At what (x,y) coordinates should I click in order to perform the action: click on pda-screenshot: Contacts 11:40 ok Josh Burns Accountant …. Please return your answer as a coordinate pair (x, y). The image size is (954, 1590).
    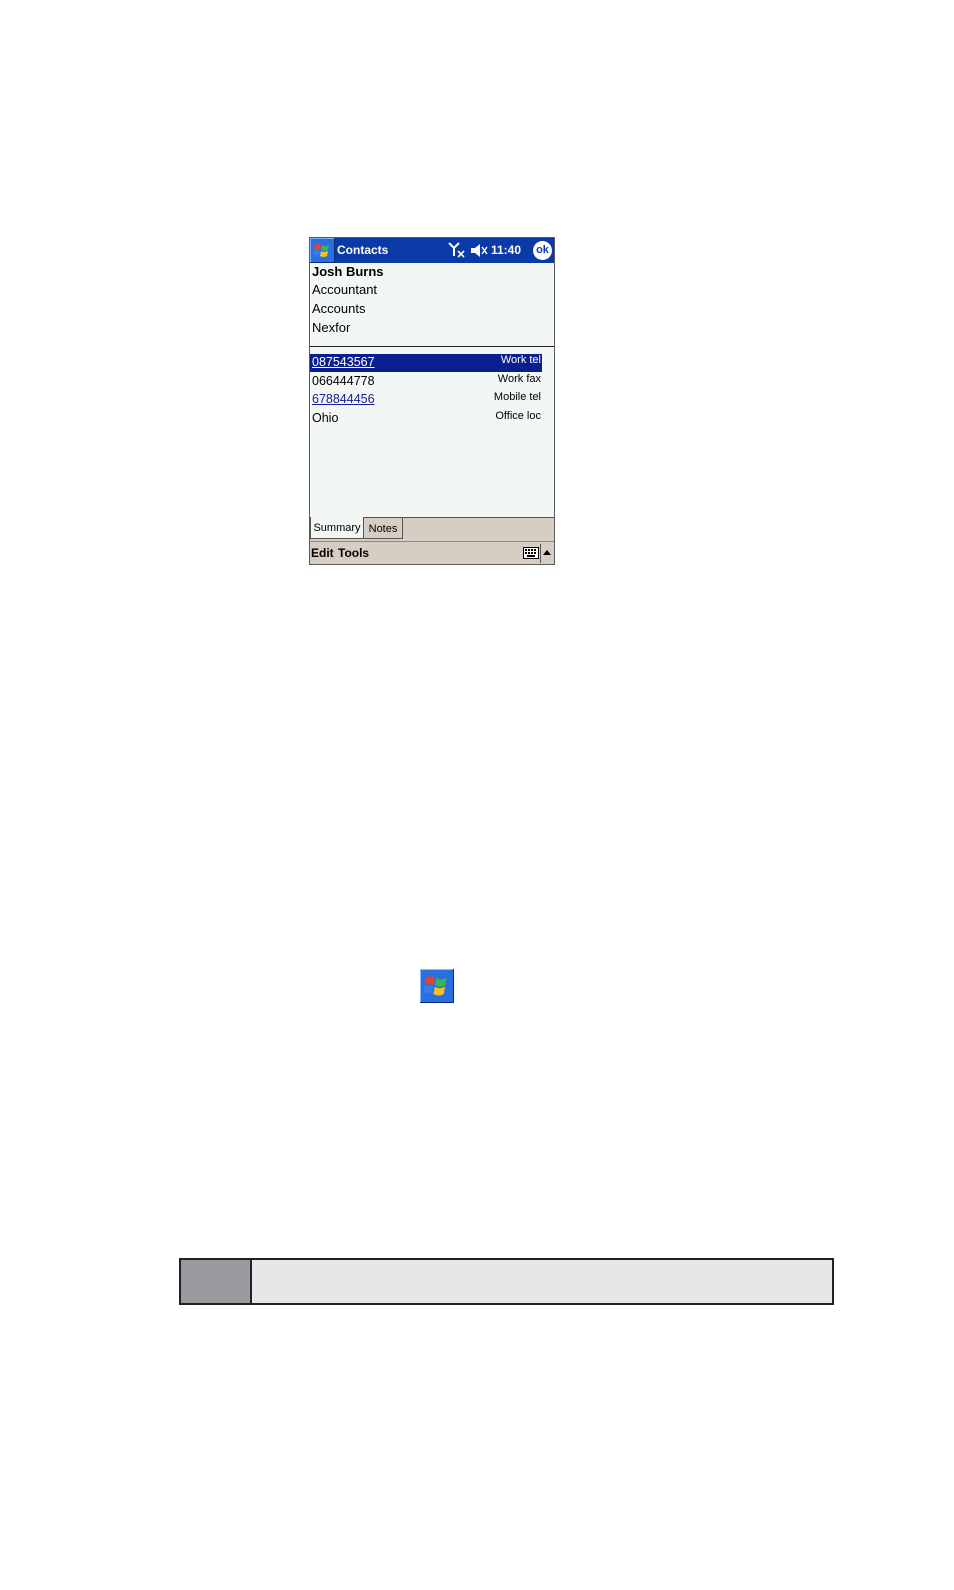
    Looking at the image, I should click on (432, 401).